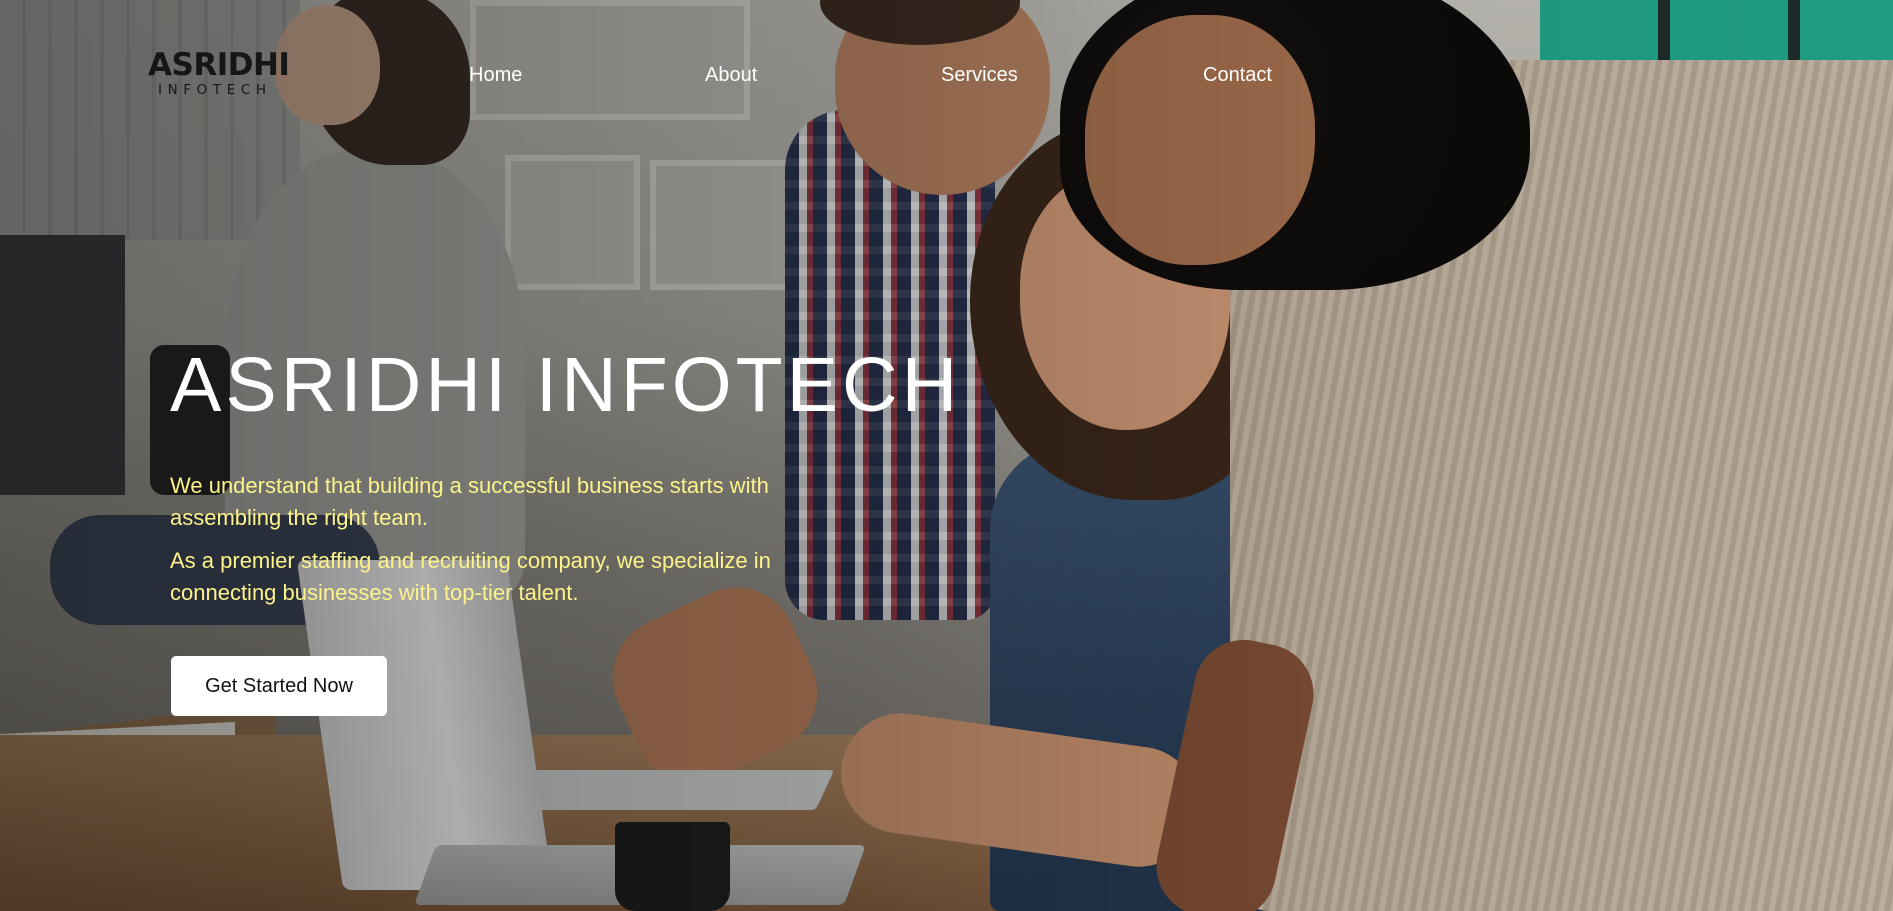  Describe the element at coordinates (566, 385) in the screenshot. I see `hero-title: ASRIDHI INFOTECH` at that location.